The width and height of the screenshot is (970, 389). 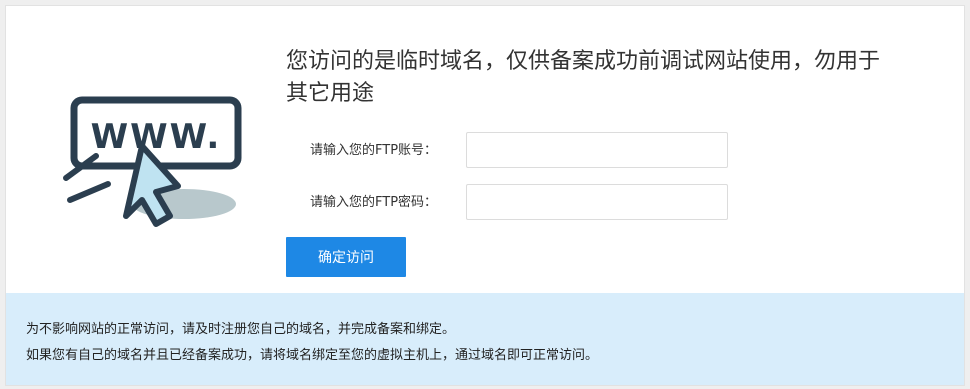 What do you see at coordinates (346, 257) in the screenshot?
I see `confirm-access-button: 确定访问` at bounding box center [346, 257].